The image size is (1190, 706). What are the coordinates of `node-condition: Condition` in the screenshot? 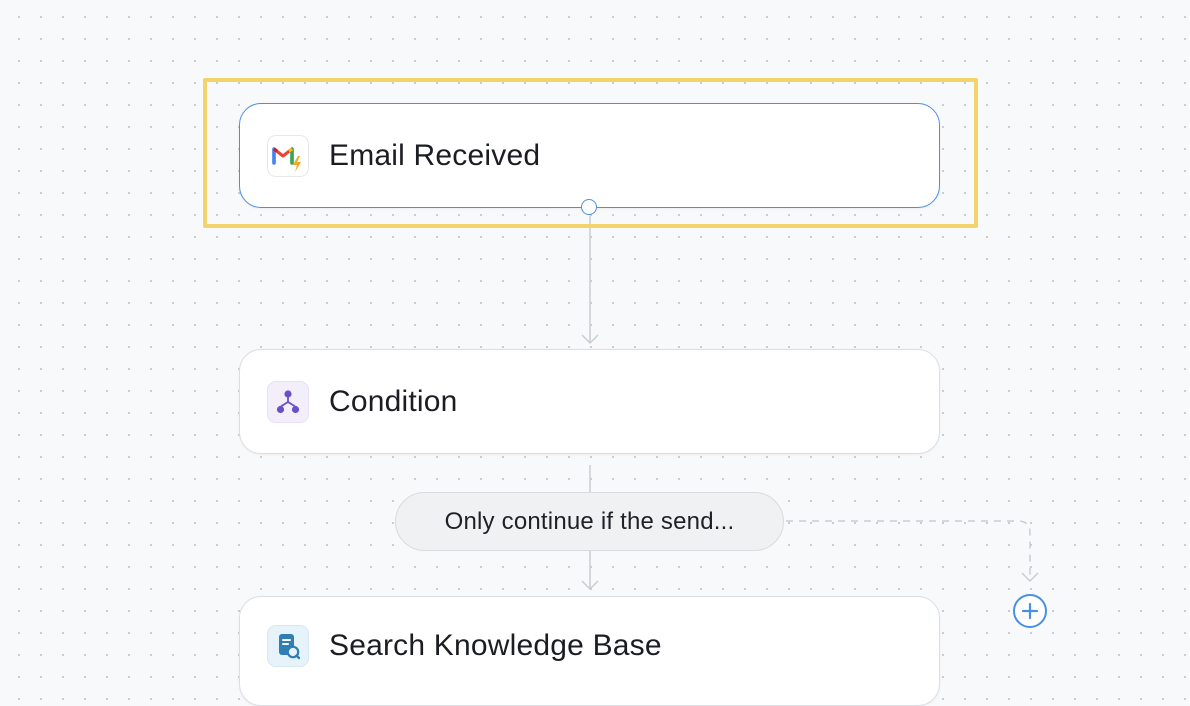 It's located at (589, 401).